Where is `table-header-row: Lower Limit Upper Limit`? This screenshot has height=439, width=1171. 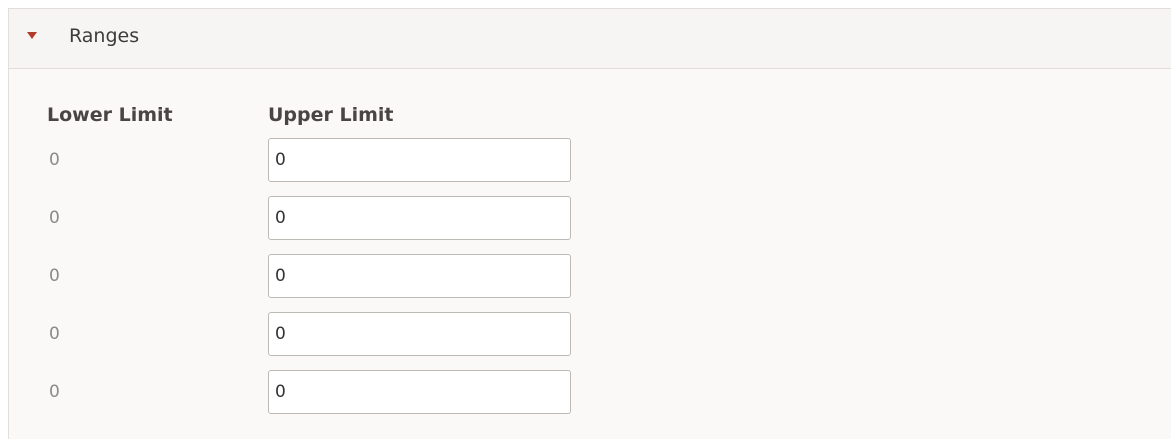 table-header-row: Lower Limit Upper Limit is located at coordinates (609, 115).